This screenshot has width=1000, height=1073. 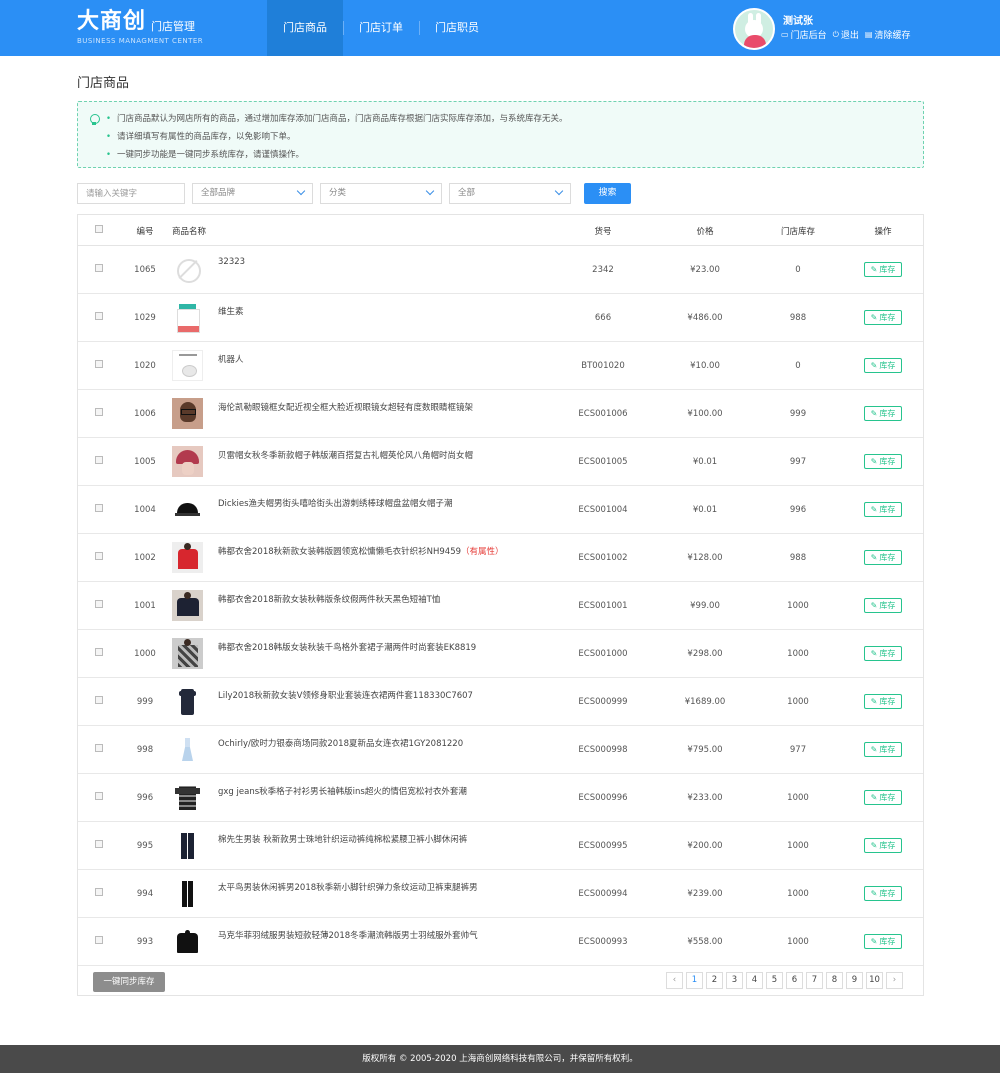 What do you see at coordinates (348, 935) in the screenshot?
I see `product-name: 马克华菲羽绒服男装短款轻薄2018冬季潮流韩版男士羽绒服外套帅气` at bounding box center [348, 935].